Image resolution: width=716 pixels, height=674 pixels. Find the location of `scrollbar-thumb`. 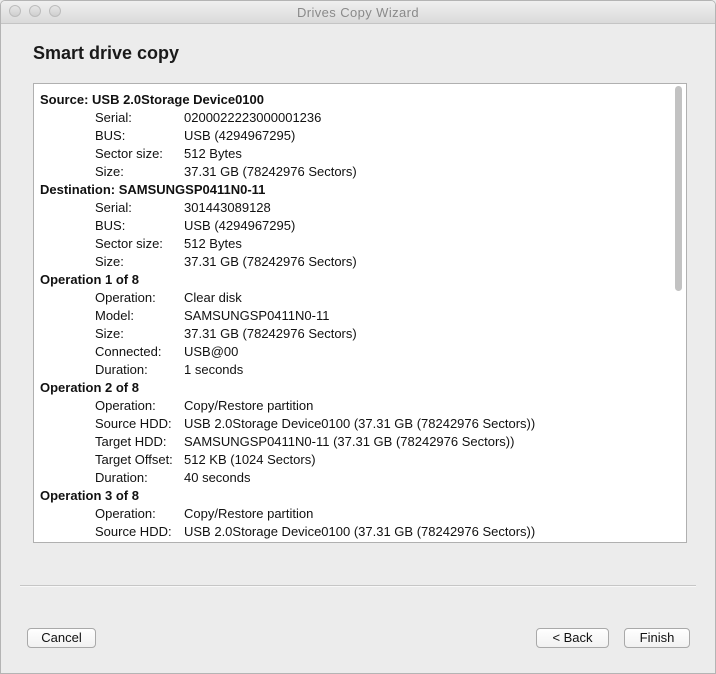

scrollbar-thumb is located at coordinates (678, 188).